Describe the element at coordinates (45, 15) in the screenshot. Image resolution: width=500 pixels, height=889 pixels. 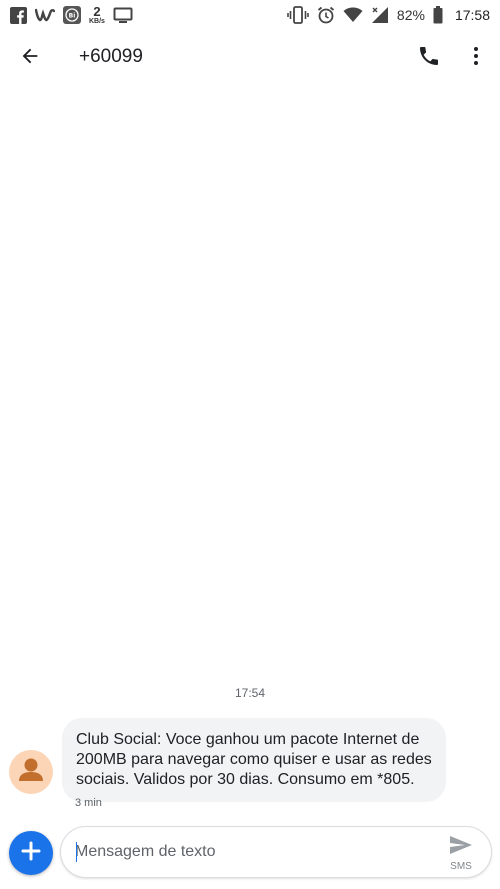
I see `w-app-icon` at that location.